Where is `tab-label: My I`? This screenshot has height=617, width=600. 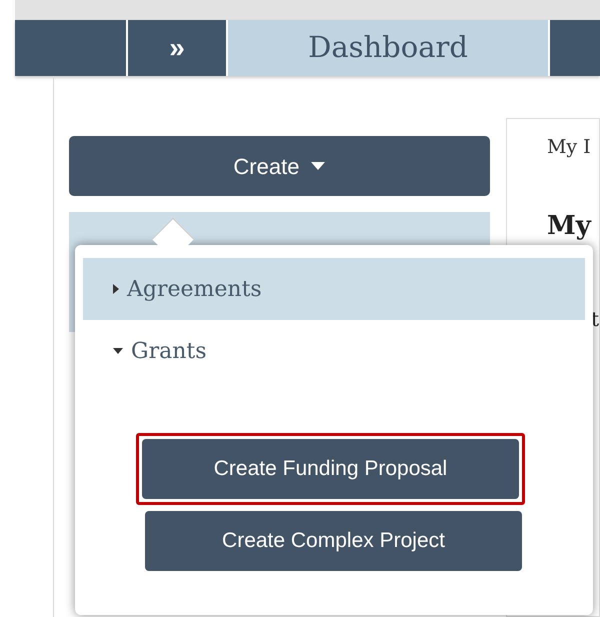
tab-label: My I is located at coordinates (572, 147).